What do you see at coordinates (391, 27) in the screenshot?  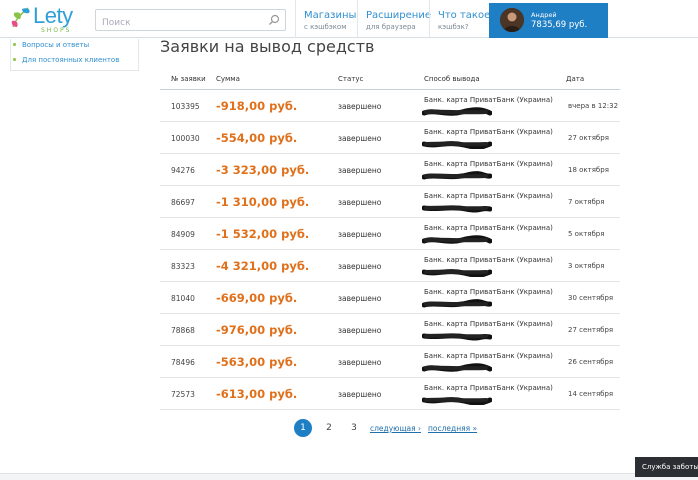 I see `nav-extension-subtitle: для браузера` at bounding box center [391, 27].